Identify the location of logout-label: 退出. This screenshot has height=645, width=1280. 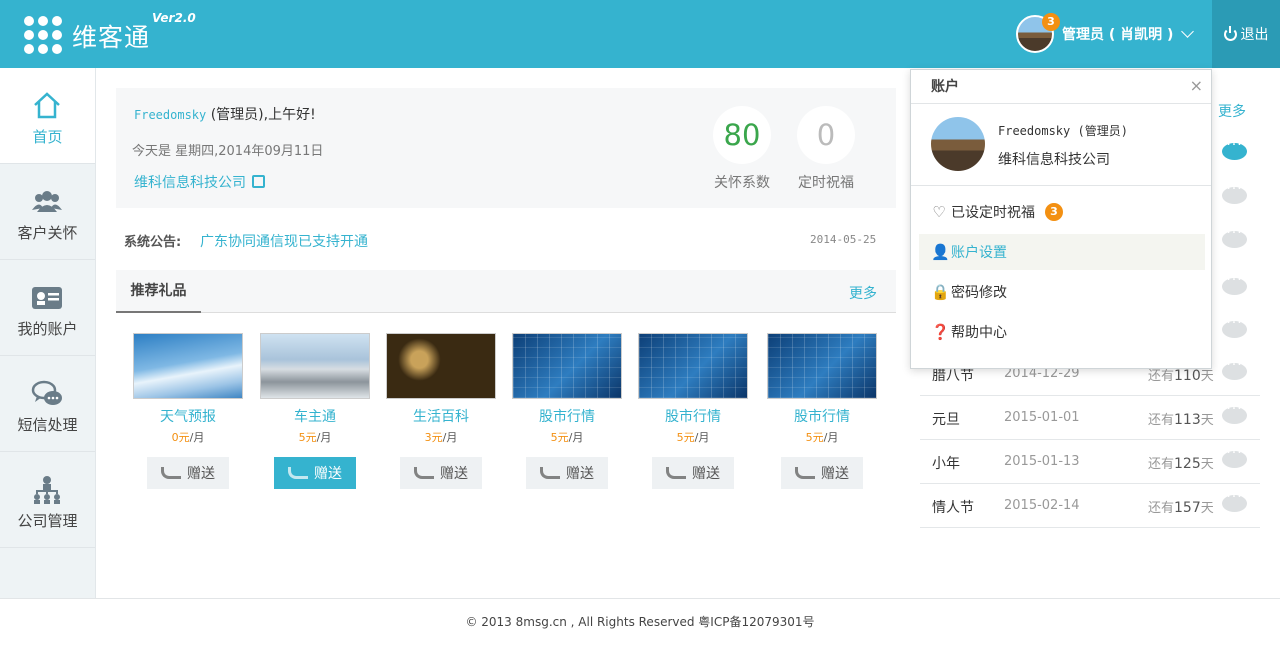
(1254, 35).